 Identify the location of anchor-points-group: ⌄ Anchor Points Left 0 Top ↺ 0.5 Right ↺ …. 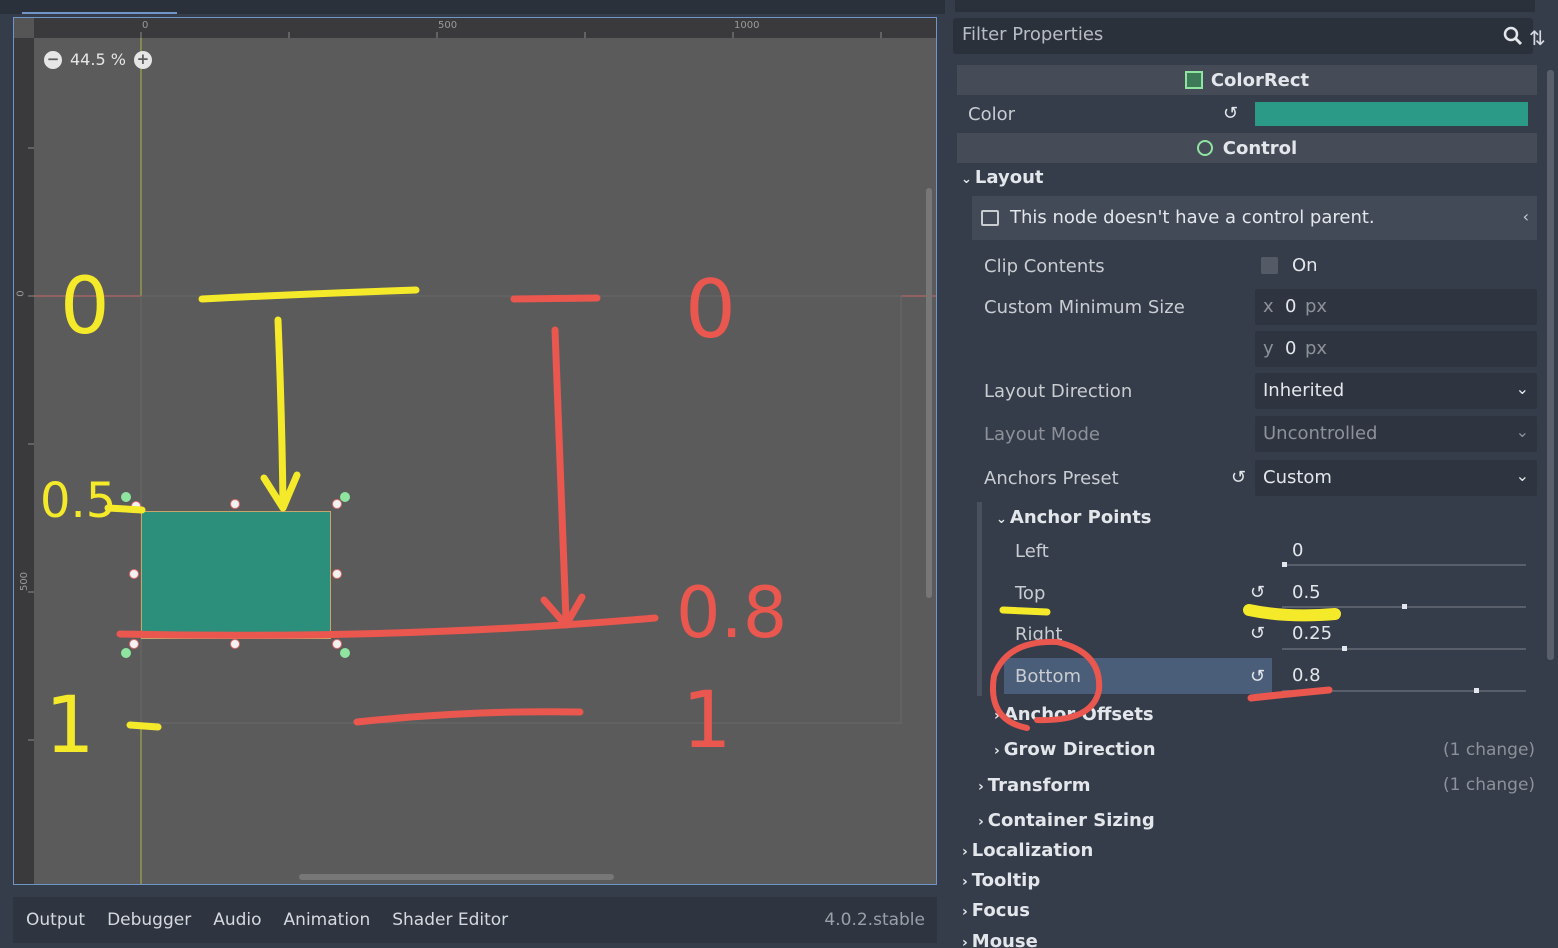
(1259, 599).